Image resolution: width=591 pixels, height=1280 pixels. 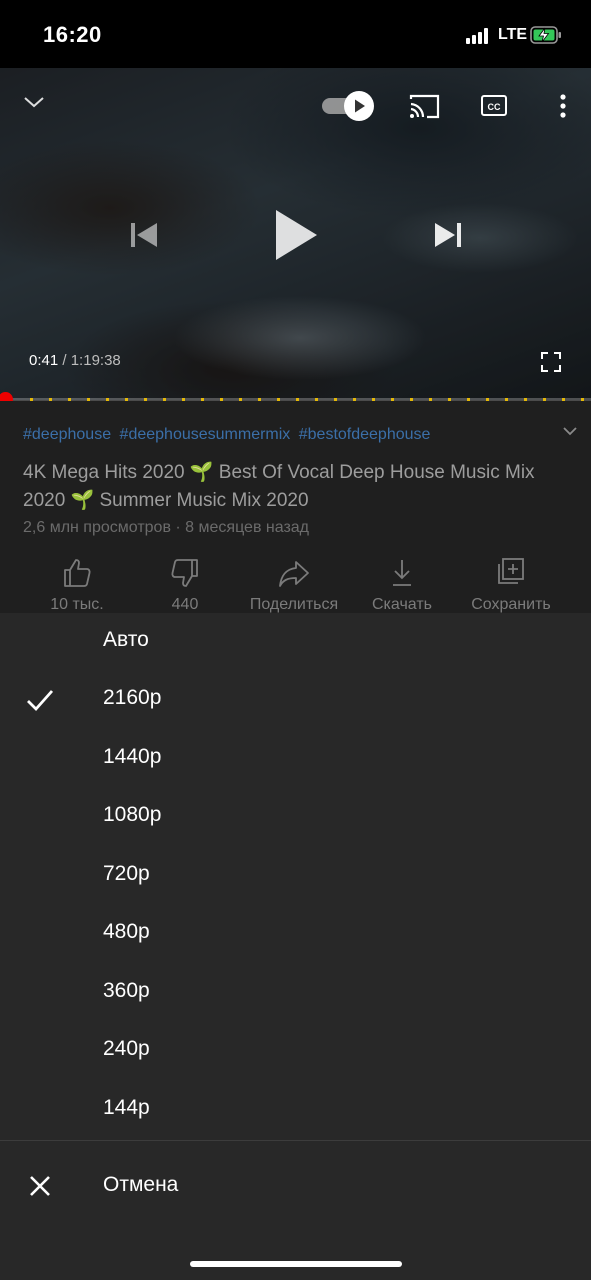 I want to click on quality-option-480p: 480p, so click(x=295, y=934).